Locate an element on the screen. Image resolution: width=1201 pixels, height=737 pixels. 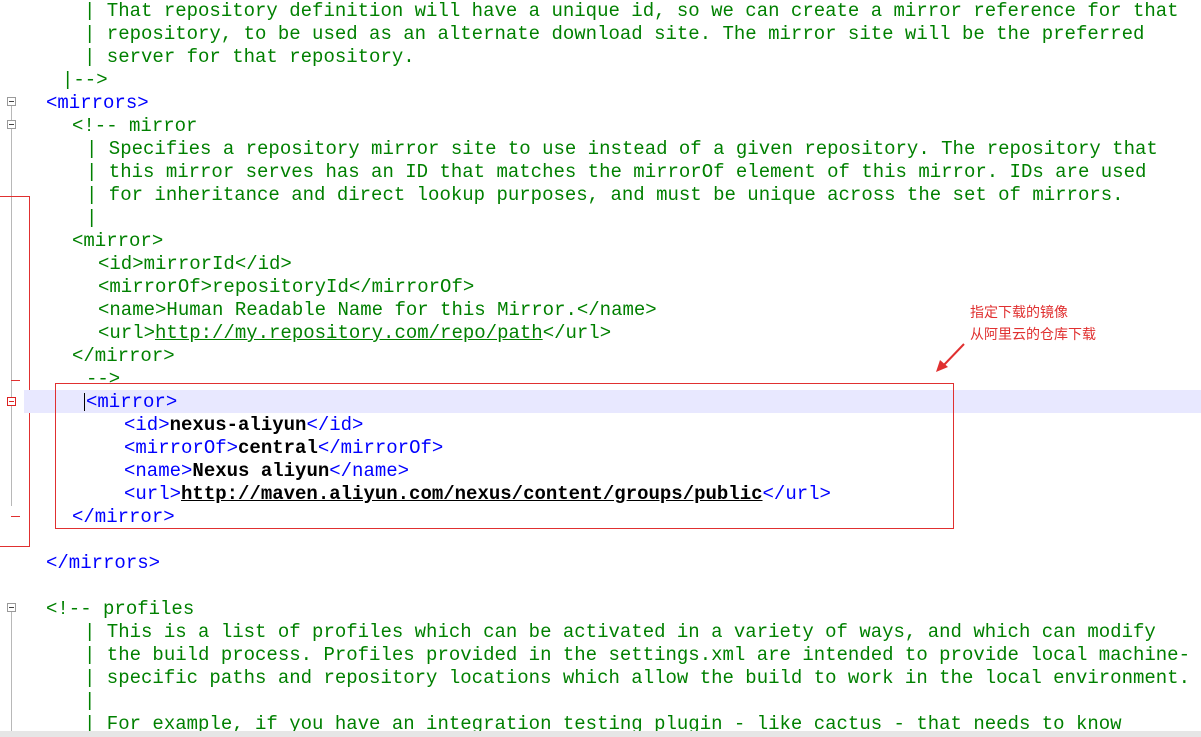
code-token: <!-- mirror is located at coordinates (135, 126).